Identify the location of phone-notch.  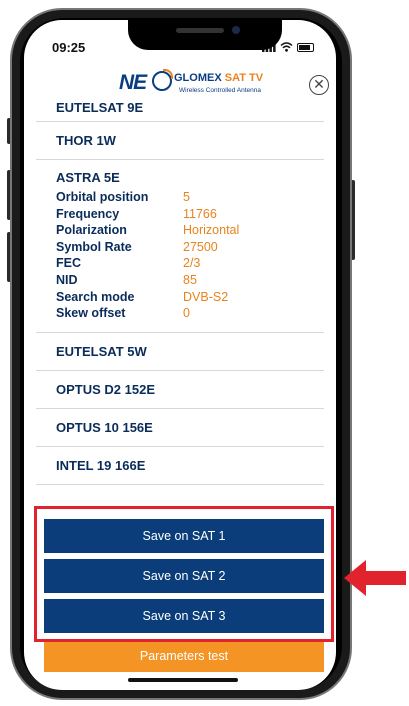
(205, 35).